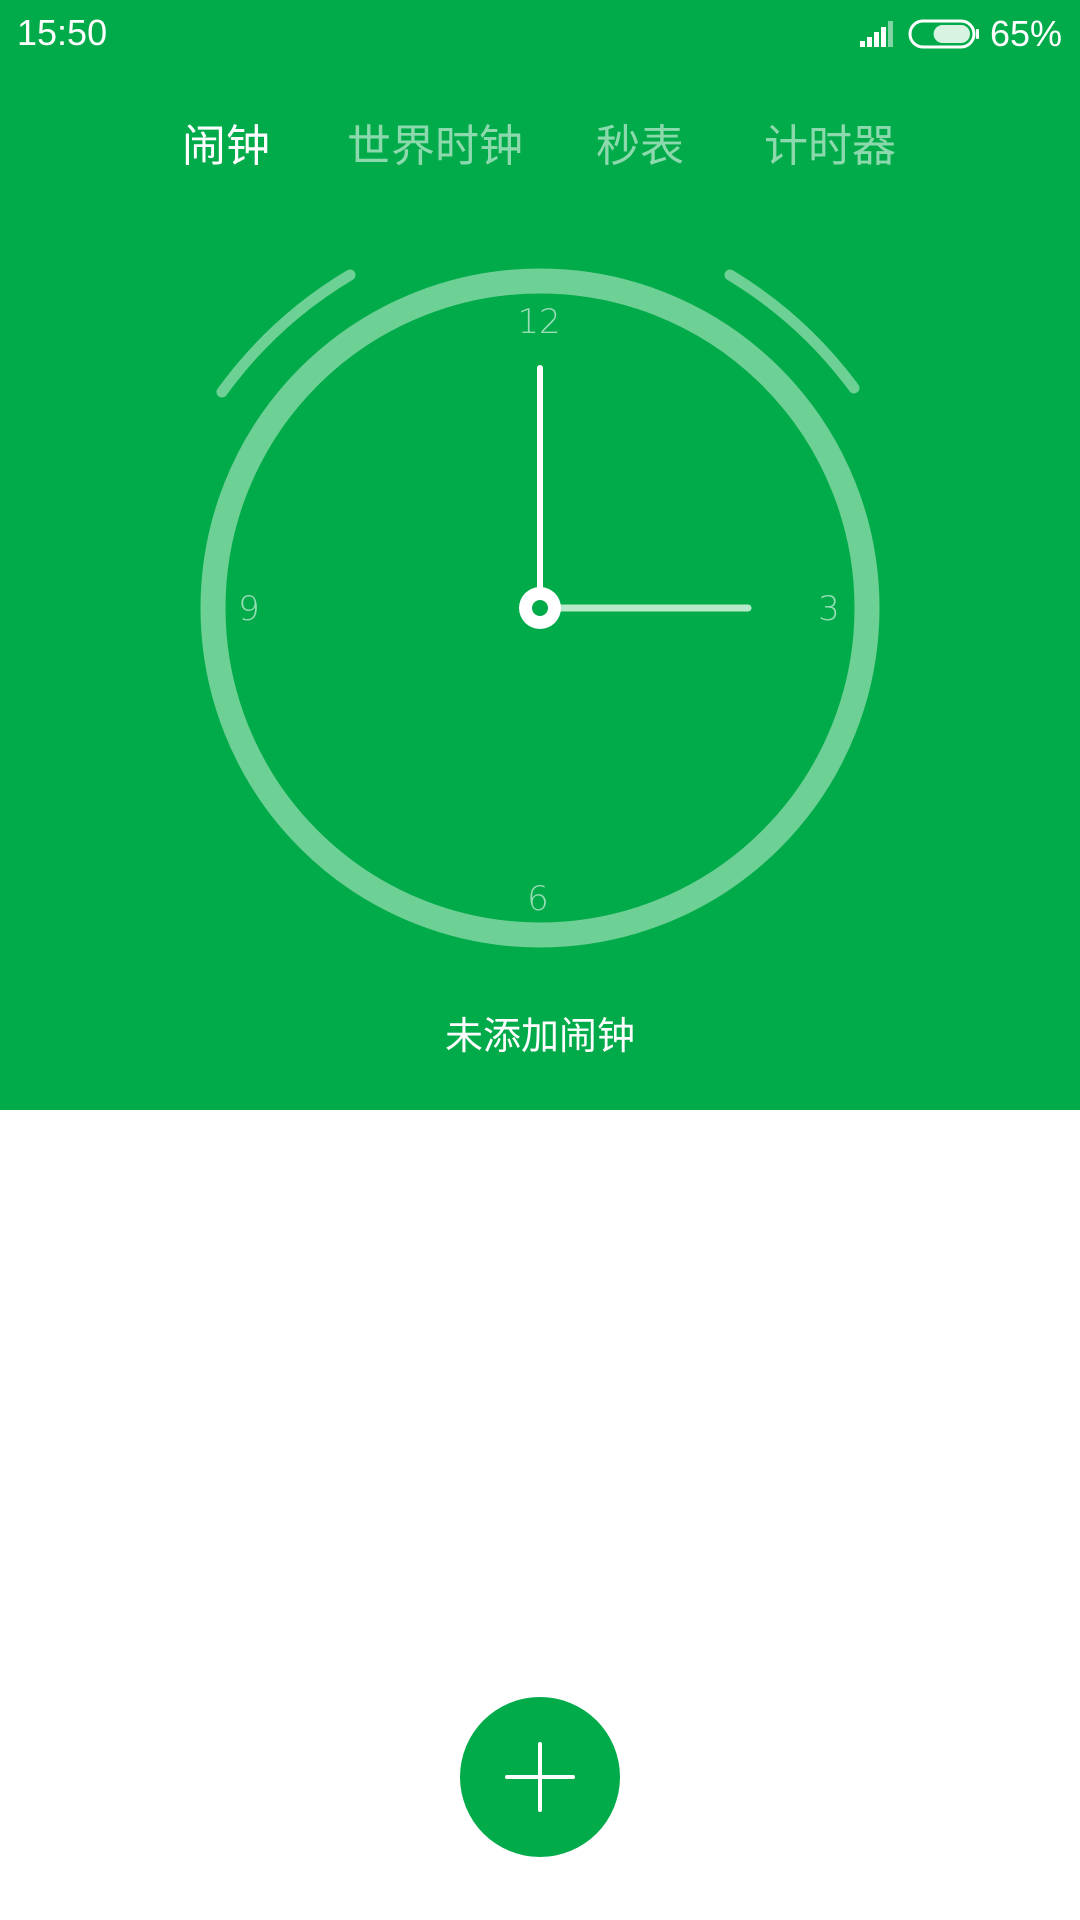 The width and height of the screenshot is (1080, 1920). I want to click on add-alarm-button, so click(540, 1777).